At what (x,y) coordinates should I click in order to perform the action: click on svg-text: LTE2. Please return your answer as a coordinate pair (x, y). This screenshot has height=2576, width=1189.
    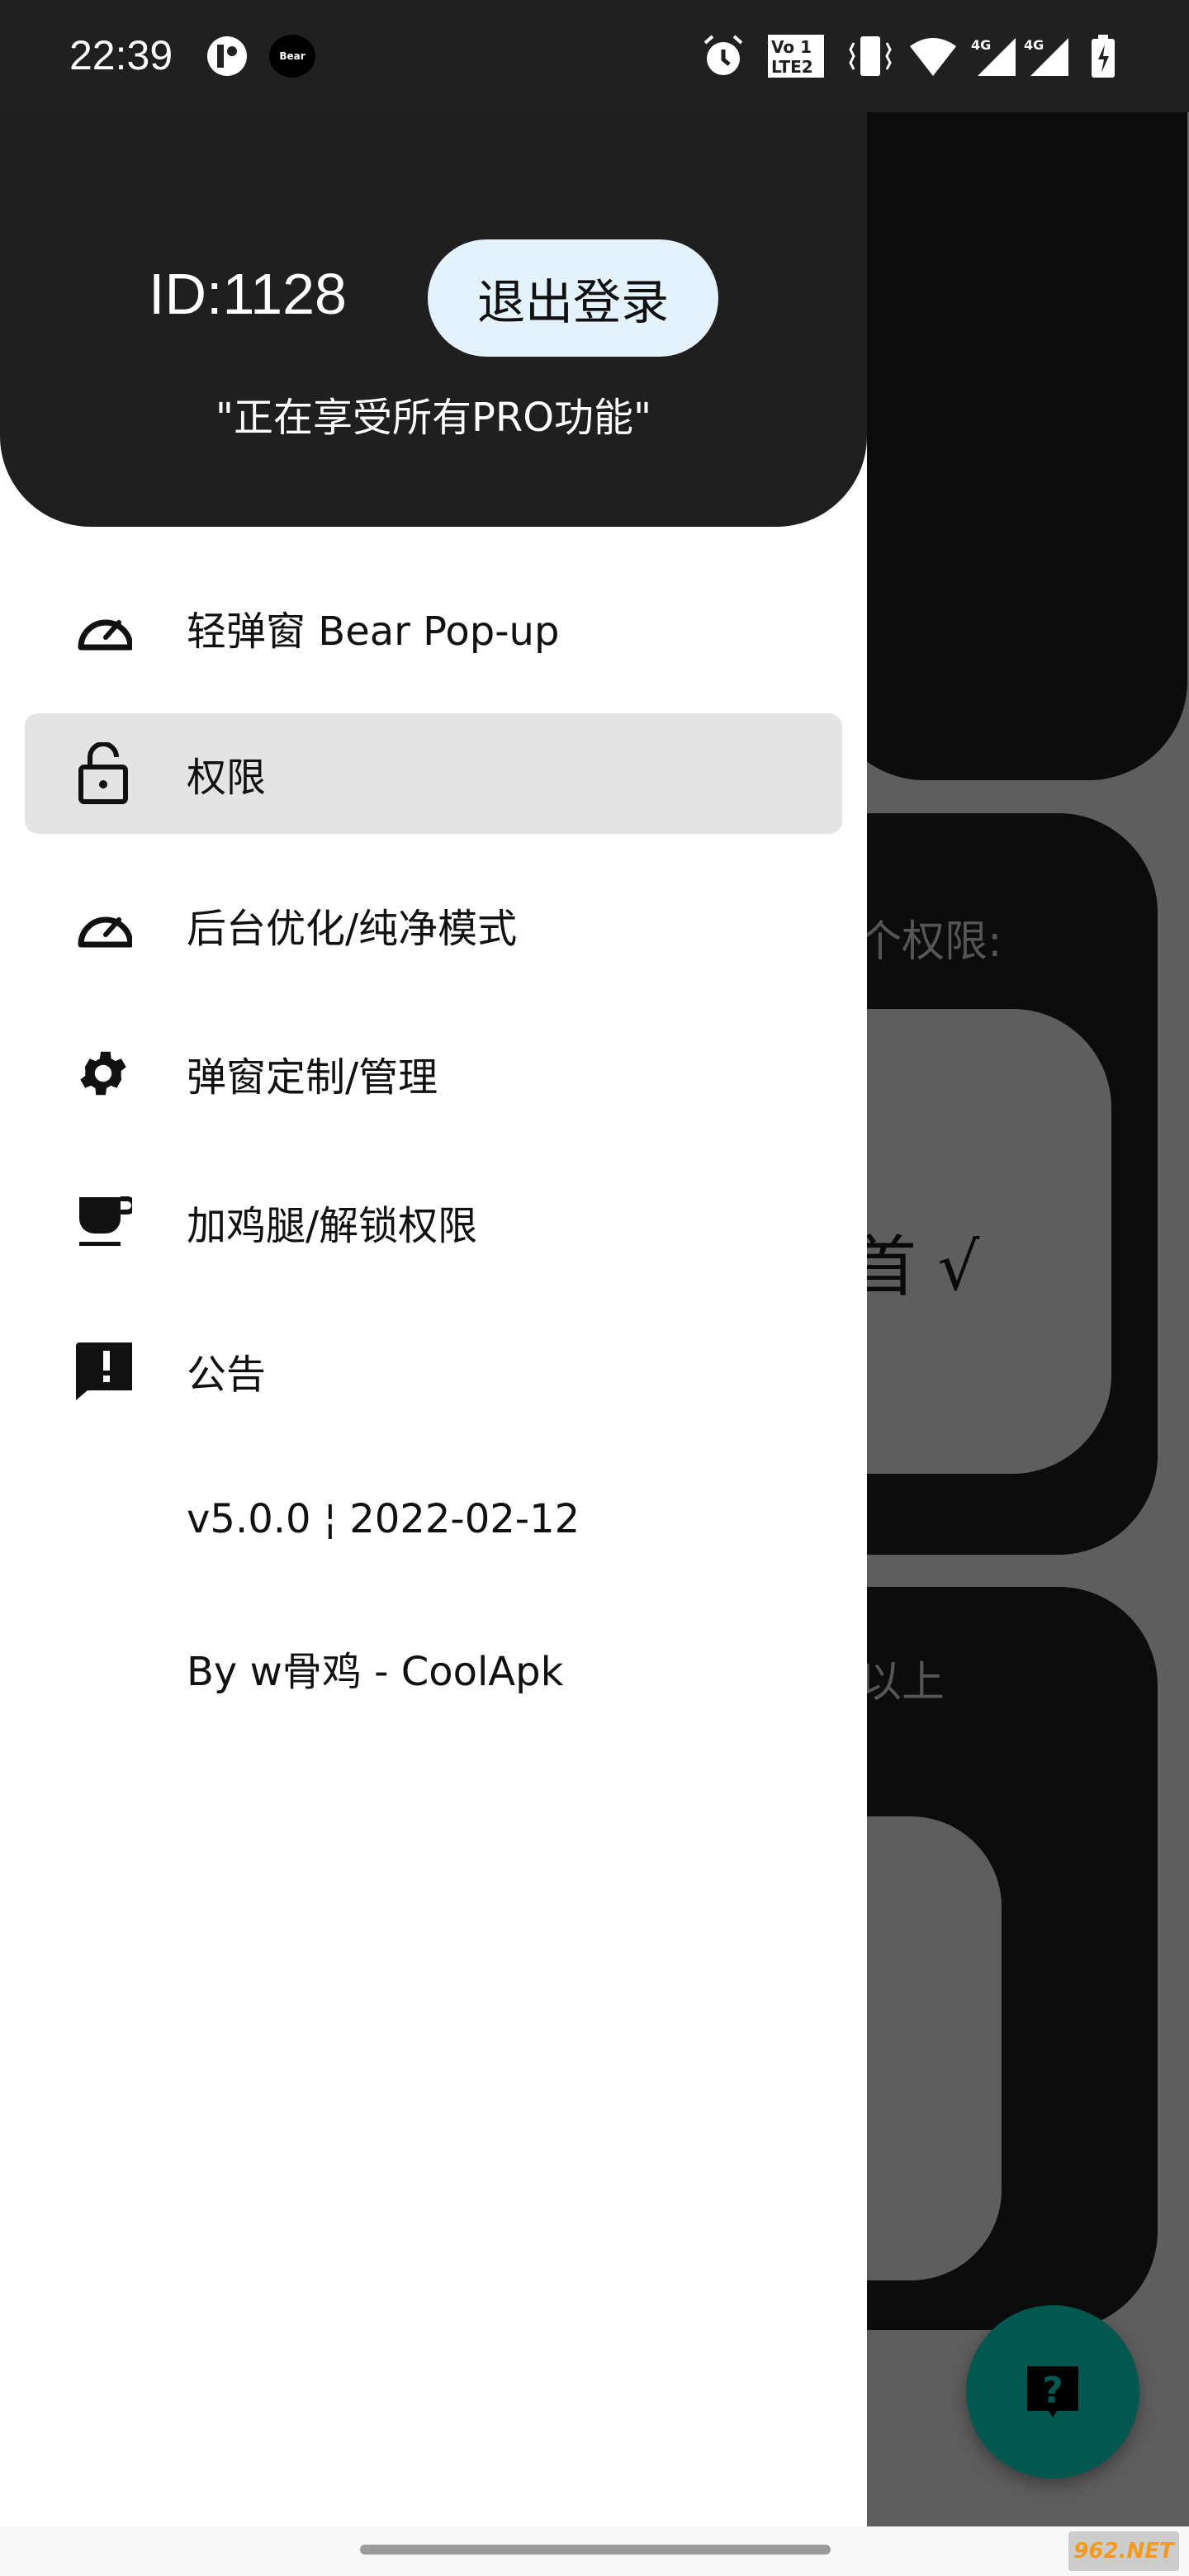
    Looking at the image, I should click on (792, 67).